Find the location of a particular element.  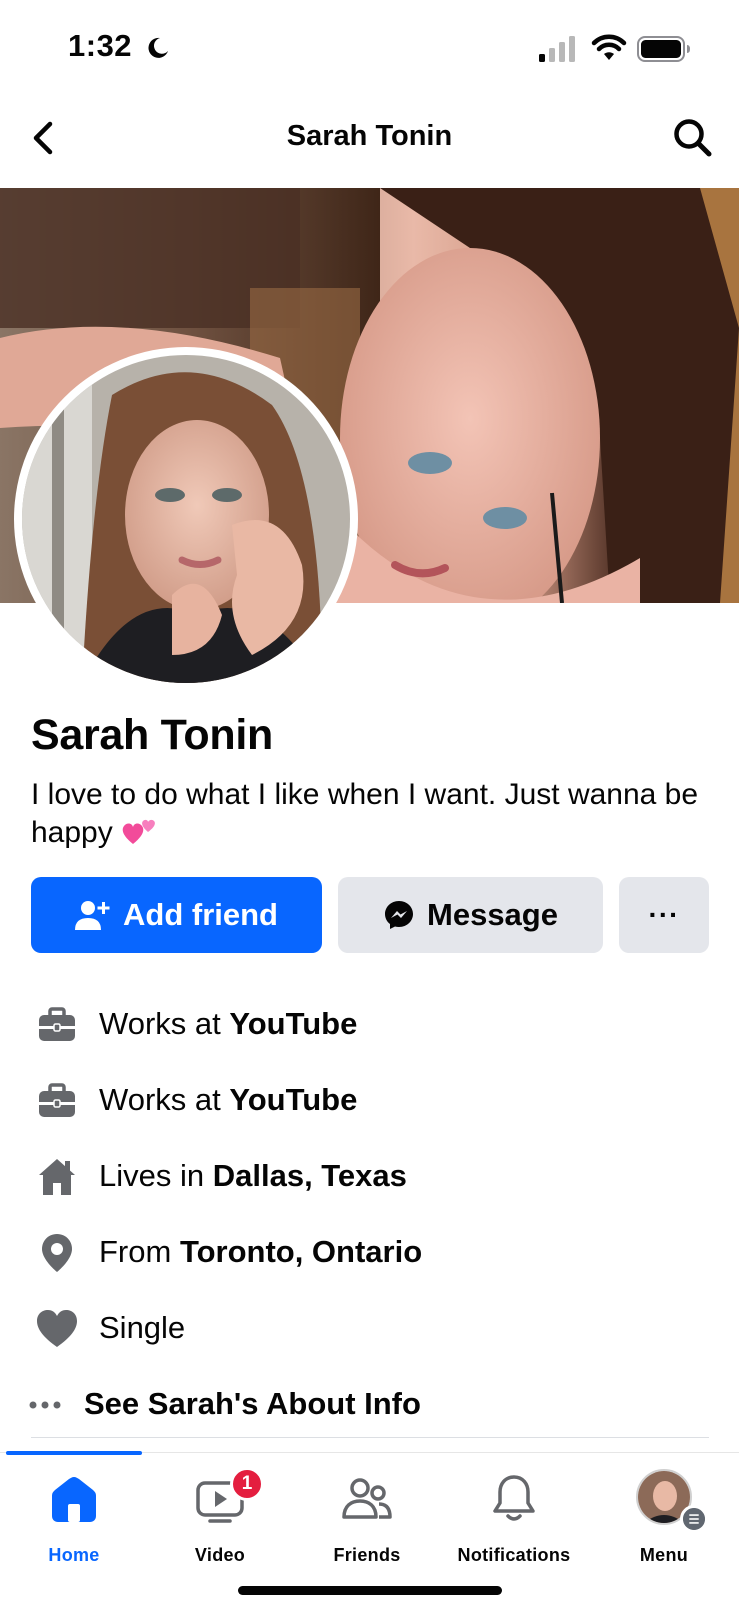

tab-notifications: Notifications is located at coordinates (514, 1517).